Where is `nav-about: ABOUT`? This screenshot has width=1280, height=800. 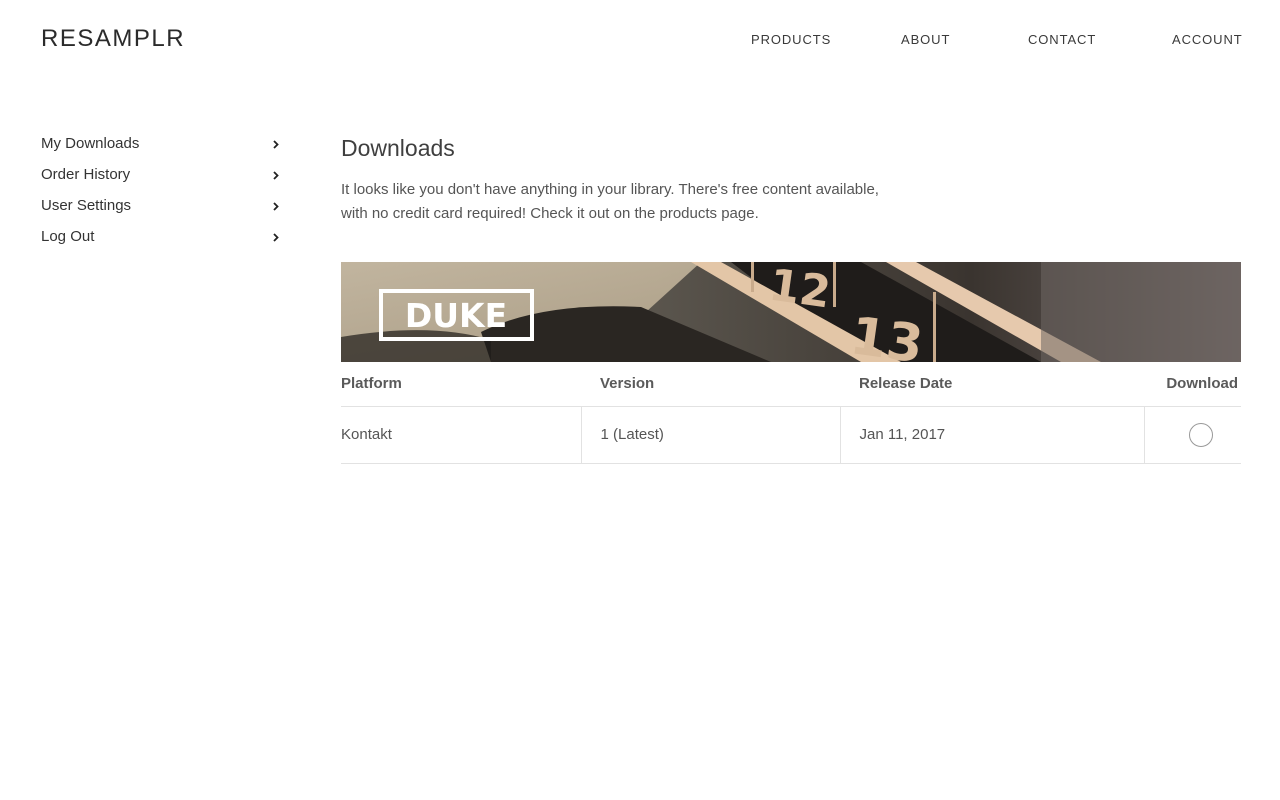
nav-about: ABOUT is located at coordinates (925, 39).